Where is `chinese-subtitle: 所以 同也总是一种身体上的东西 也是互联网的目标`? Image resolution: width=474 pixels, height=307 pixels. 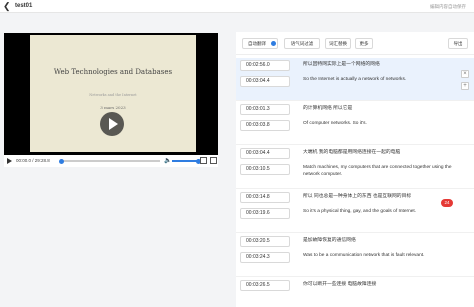
chinese-subtitle: 所以 同也总是一种身体上的东西 也是互联网的目标 is located at coordinates (357, 197).